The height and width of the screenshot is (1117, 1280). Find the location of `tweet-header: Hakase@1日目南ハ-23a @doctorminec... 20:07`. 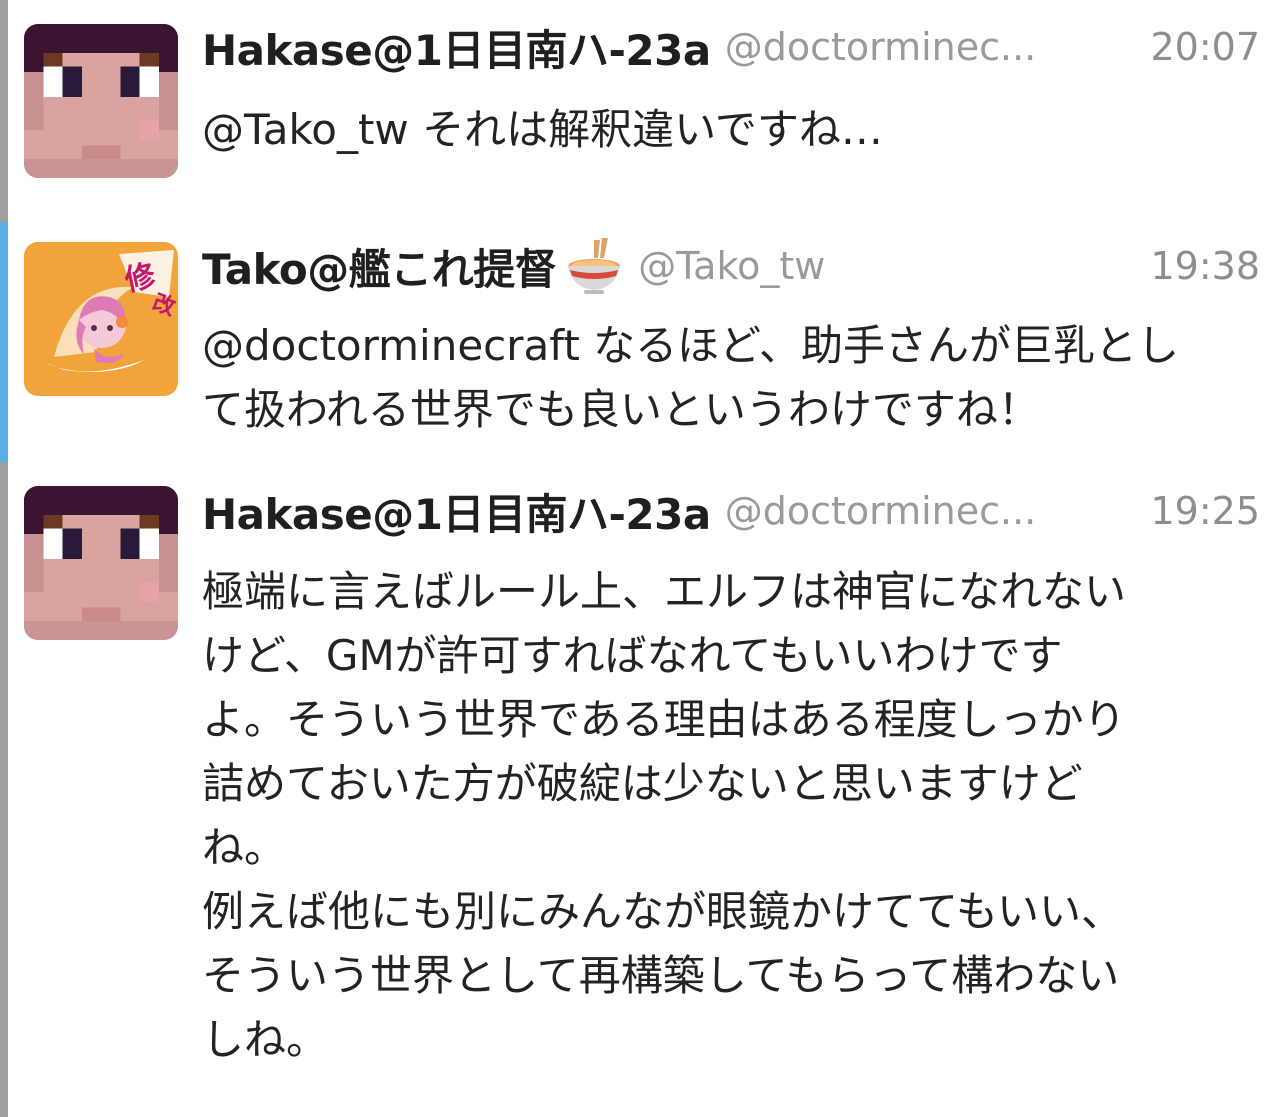

tweet-header: Hakase@1日目南ハ-23a @doctorminec... 20:07 is located at coordinates (731, 47).